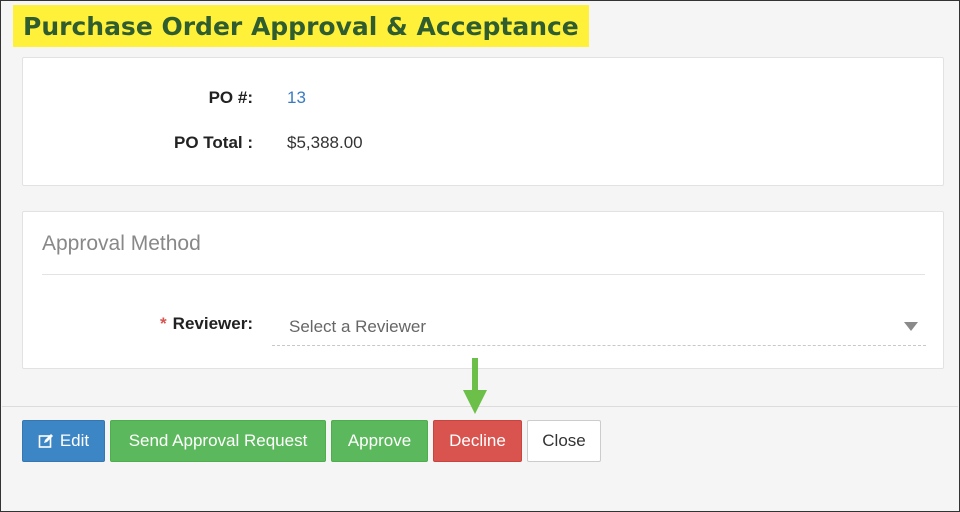 This screenshot has width=960, height=512. I want to click on section-divider, so click(483, 274).